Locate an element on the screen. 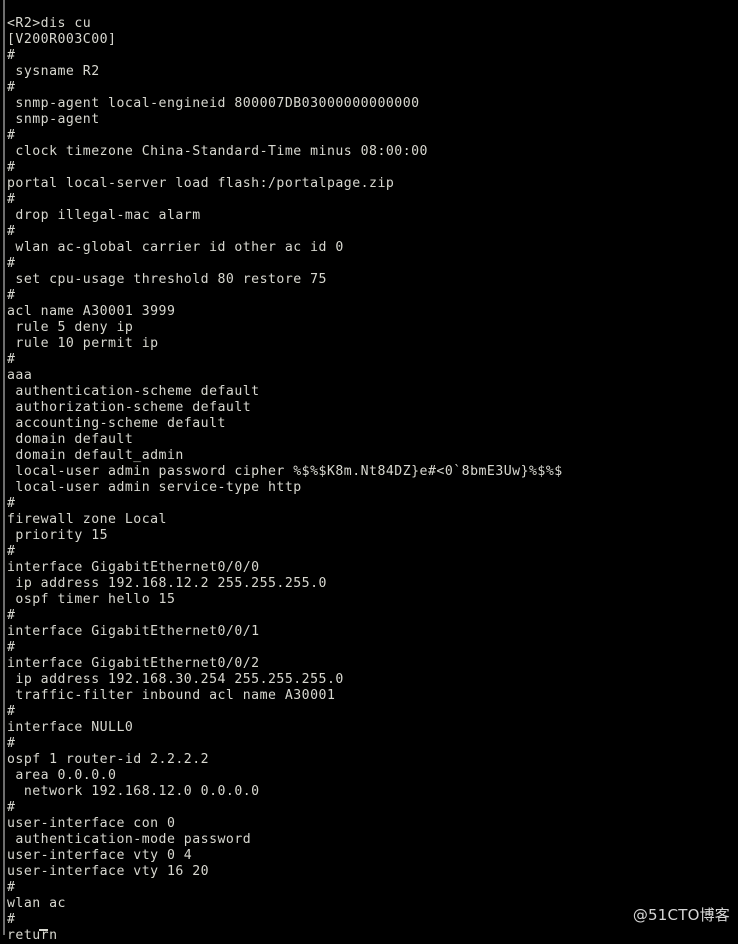  console-line: authentication-scheme default is located at coordinates (133, 392).